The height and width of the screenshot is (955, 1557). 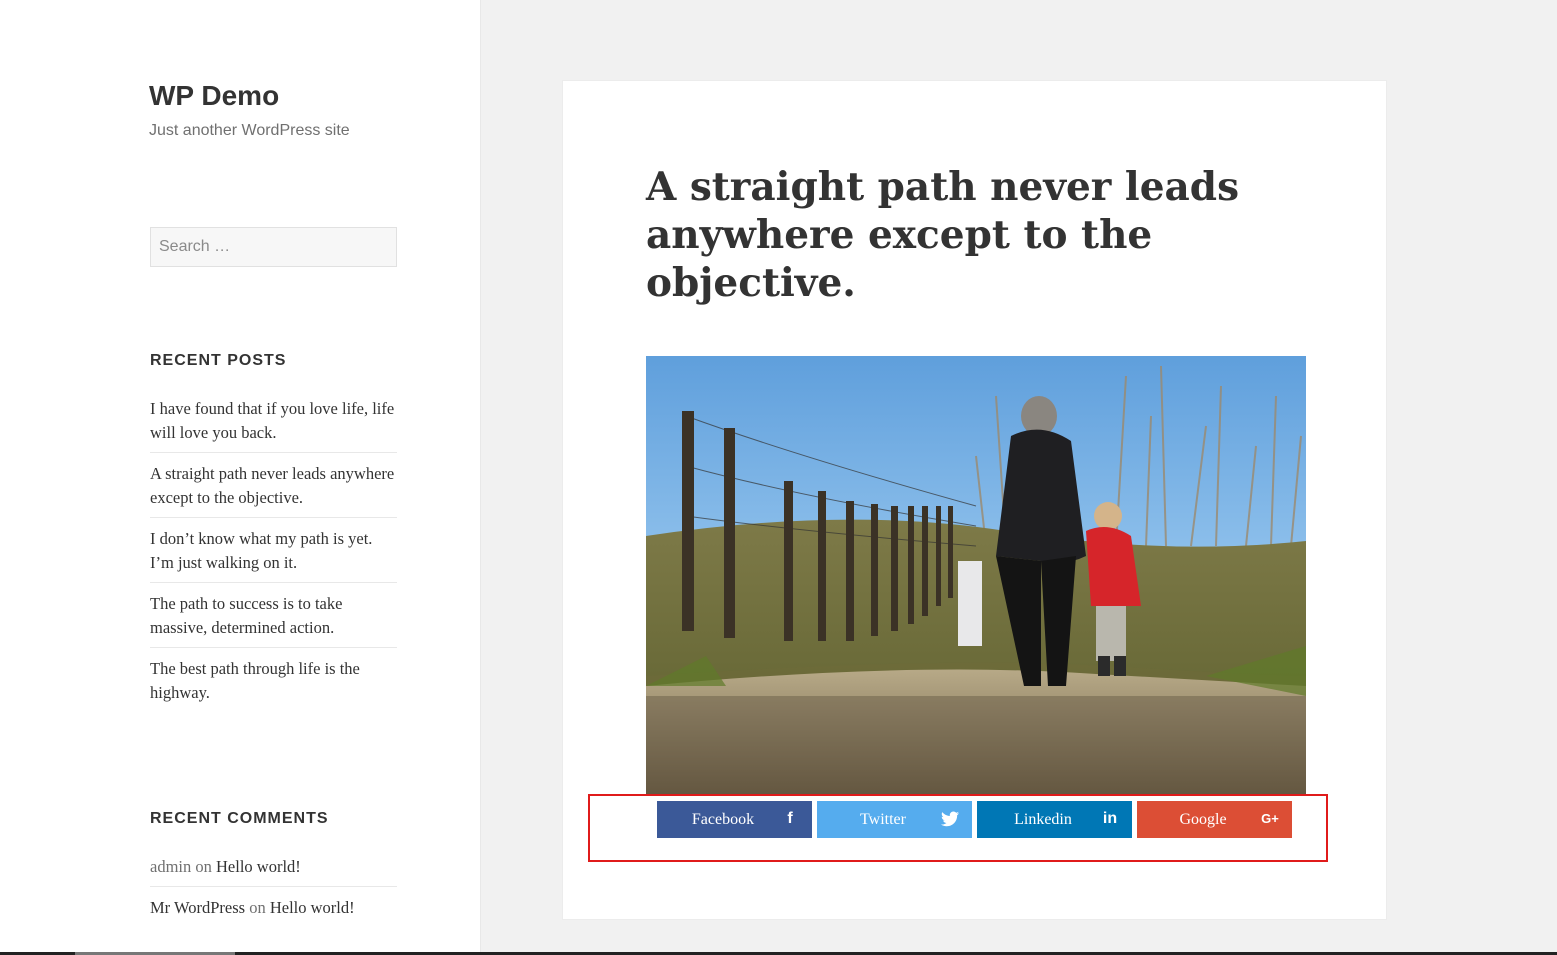 I want to click on list-item: Mr WordPress on Hello world!, so click(x=273, y=911).